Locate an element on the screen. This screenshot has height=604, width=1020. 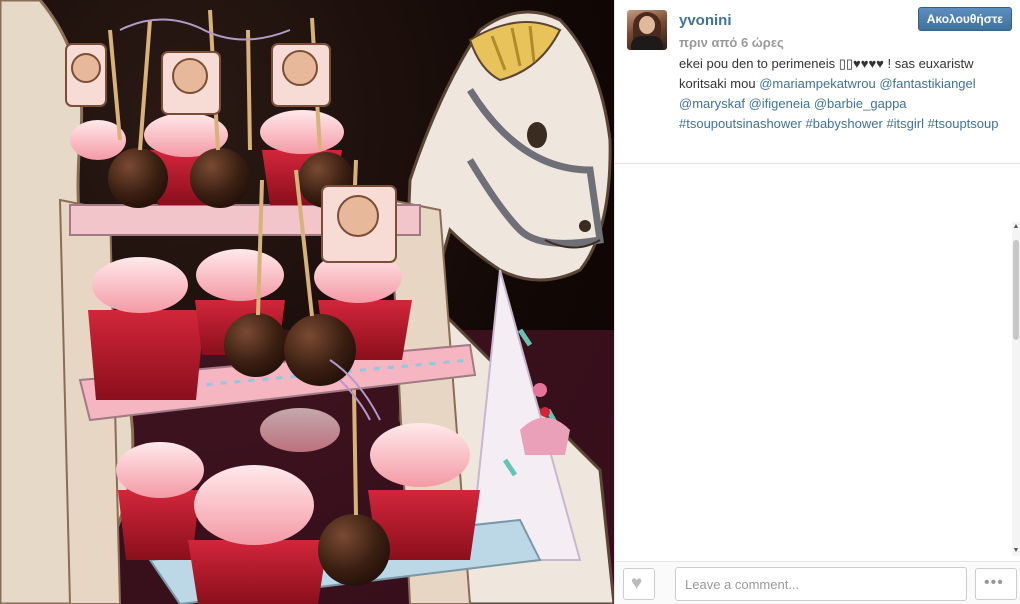
hashtag-link: #tsoupoutsinashower is located at coordinates (740, 123).